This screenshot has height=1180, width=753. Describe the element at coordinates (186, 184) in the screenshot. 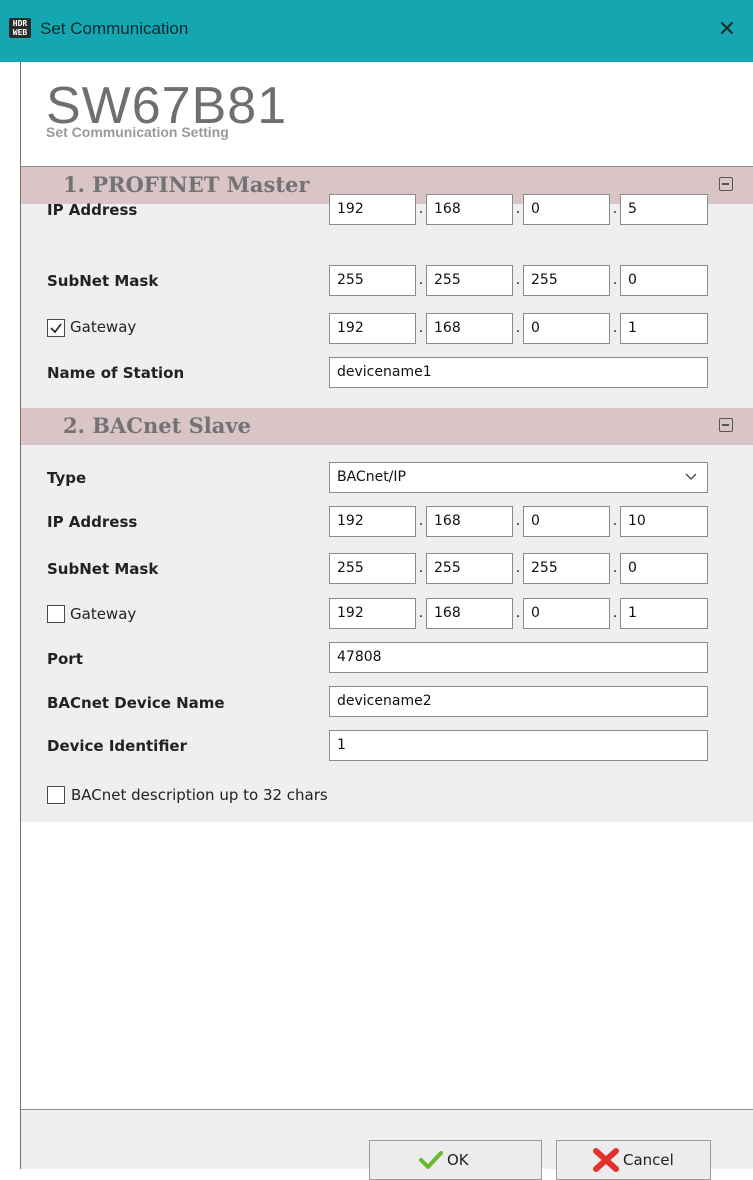

I see `section-title: 1. PROFINET Master` at that location.